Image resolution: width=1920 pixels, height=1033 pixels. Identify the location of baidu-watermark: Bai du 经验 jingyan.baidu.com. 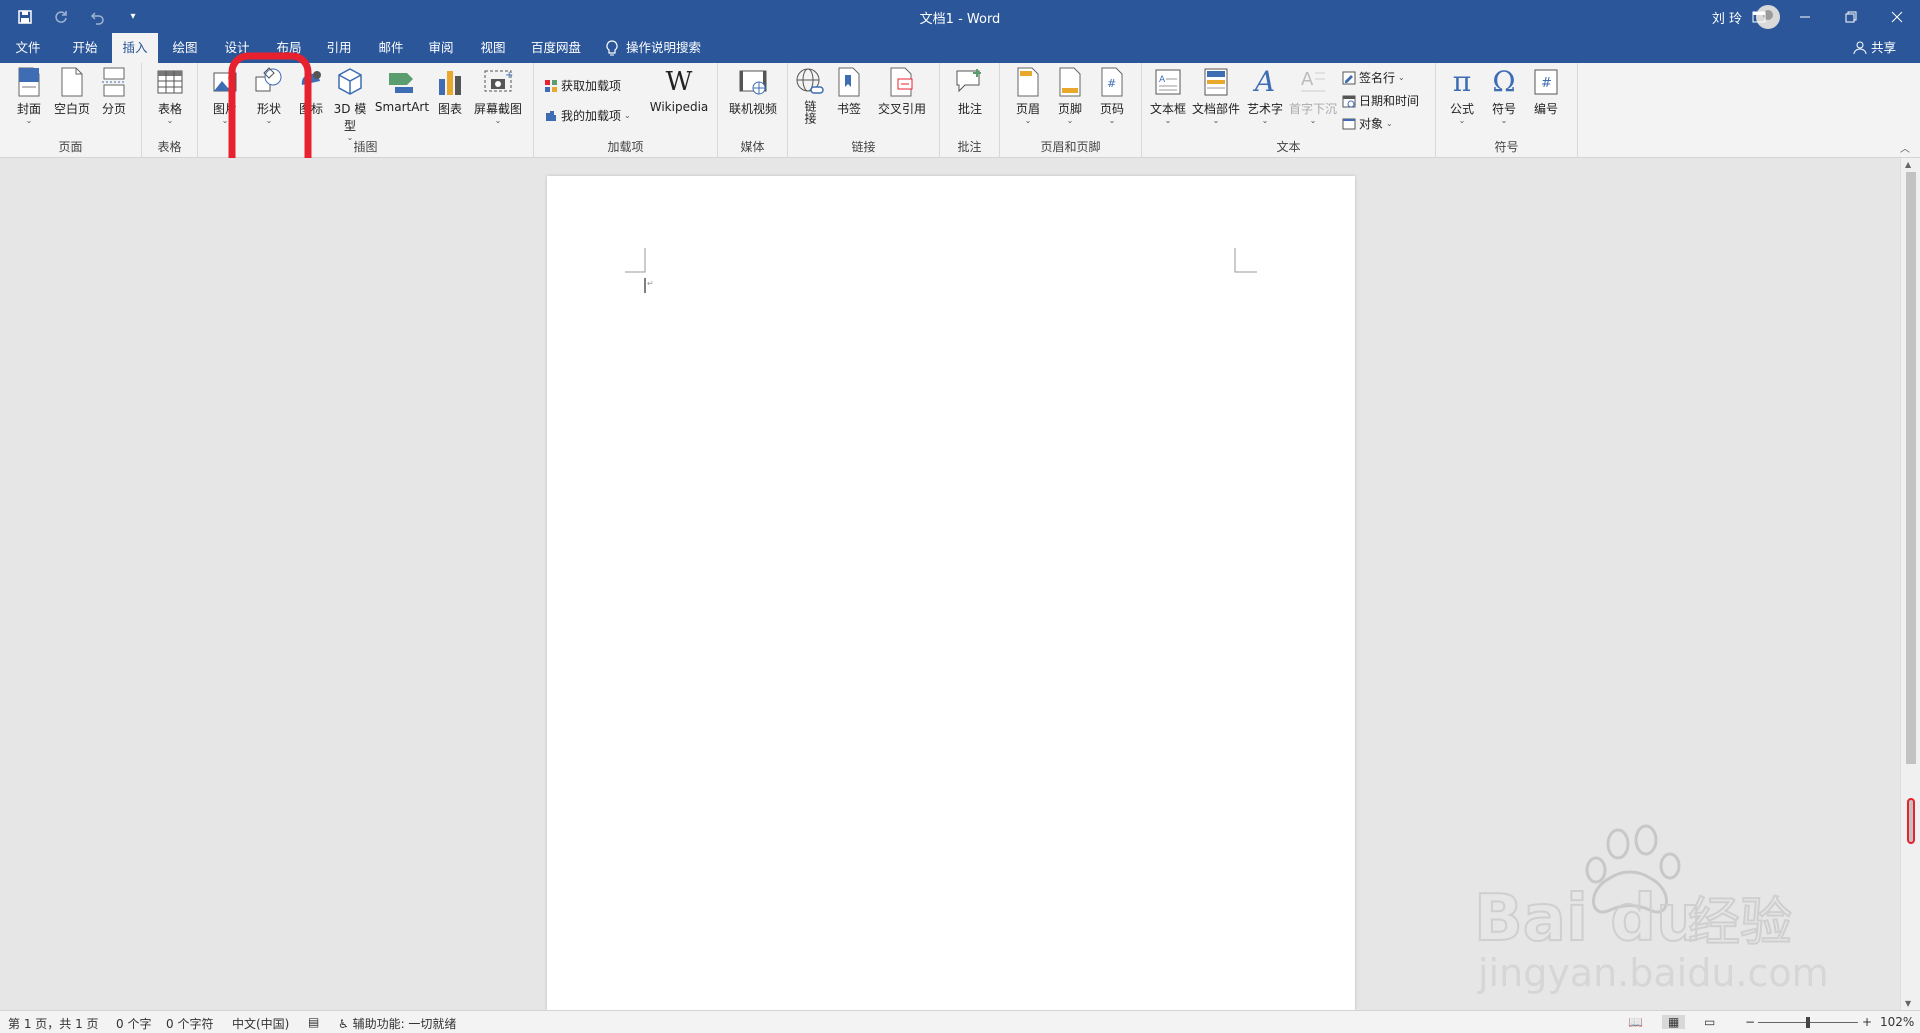
(1651, 909).